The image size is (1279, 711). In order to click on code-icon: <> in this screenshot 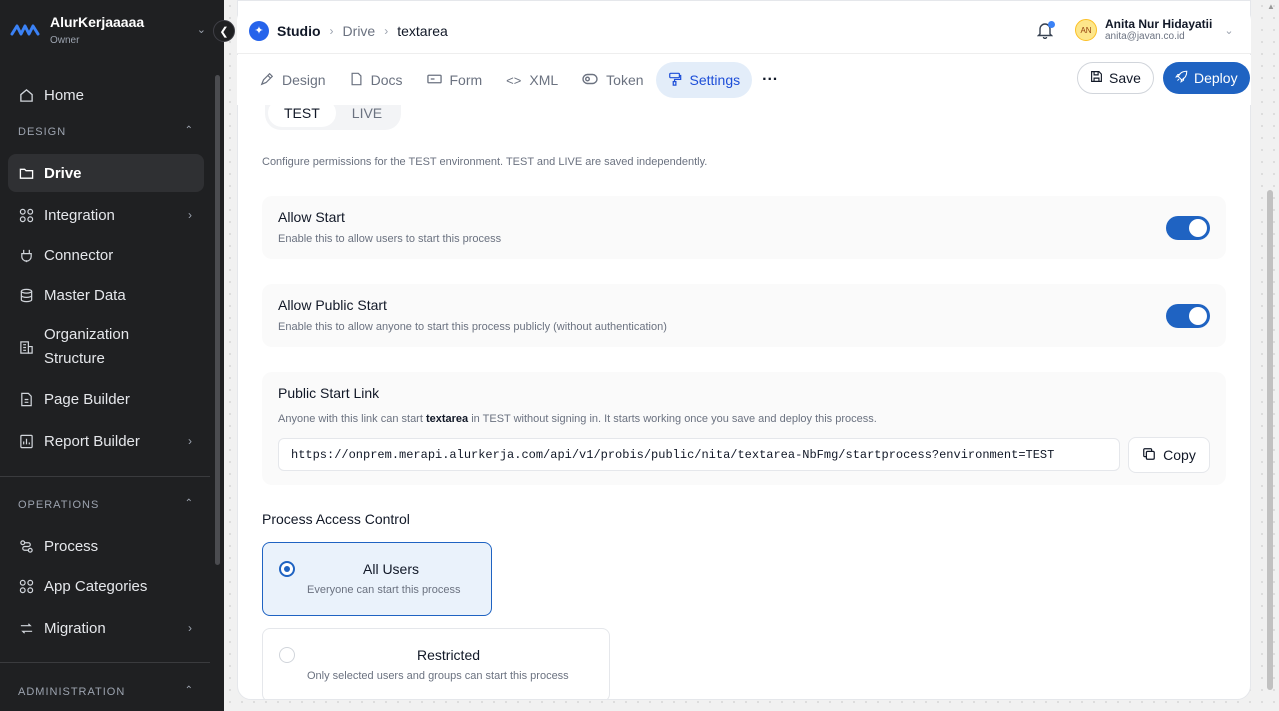, I will do `click(514, 80)`.